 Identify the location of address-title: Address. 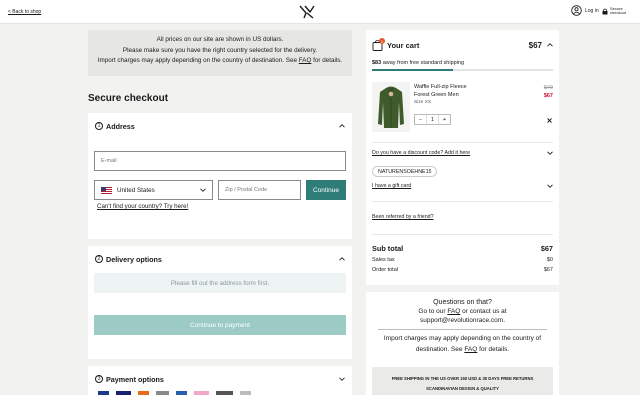
(120, 126).